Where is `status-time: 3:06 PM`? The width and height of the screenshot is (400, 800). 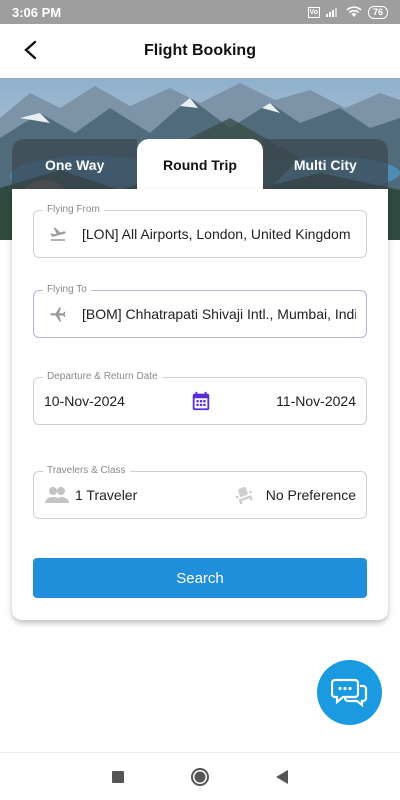 status-time: 3:06 PM is located at coordinates (37, 12).